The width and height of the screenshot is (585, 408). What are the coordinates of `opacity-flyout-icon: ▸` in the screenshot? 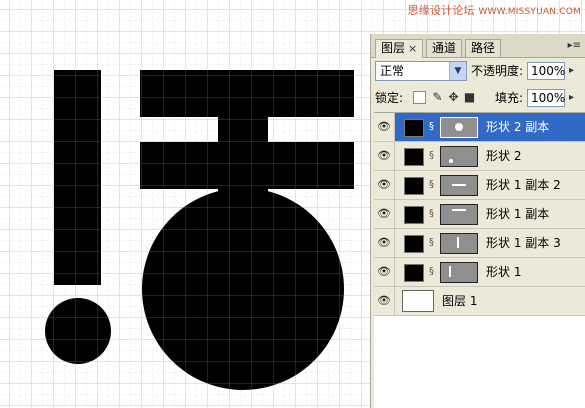 It's located at (574, 71).